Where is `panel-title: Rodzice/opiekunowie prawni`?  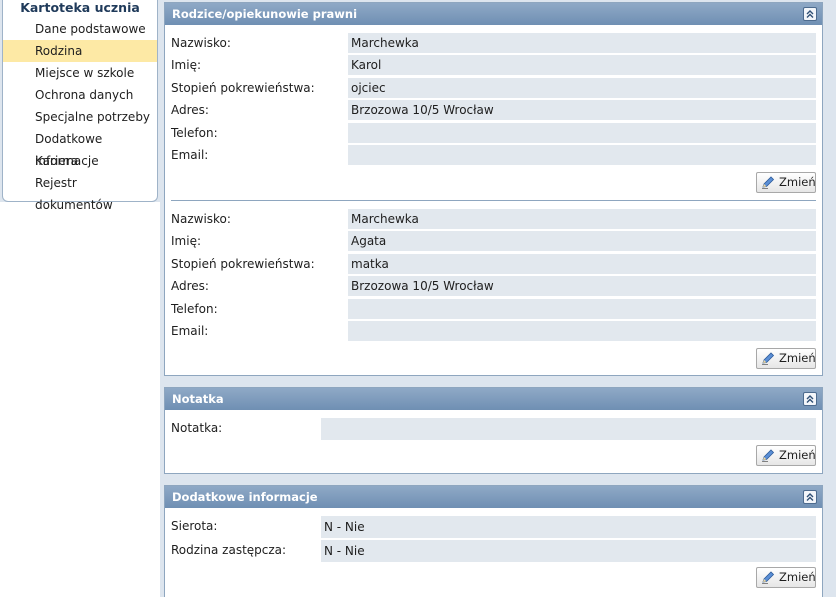
panel-title: Rodzice/opiekunowie prawni is located at coordinates (265, 14).